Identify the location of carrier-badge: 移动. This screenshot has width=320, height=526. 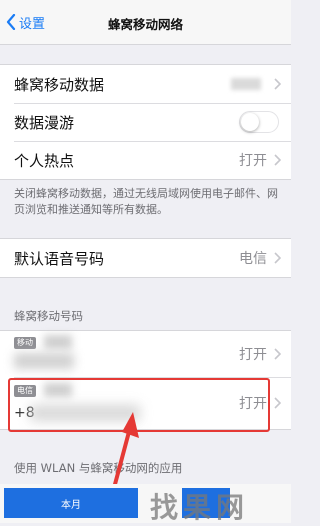
(25, 343).